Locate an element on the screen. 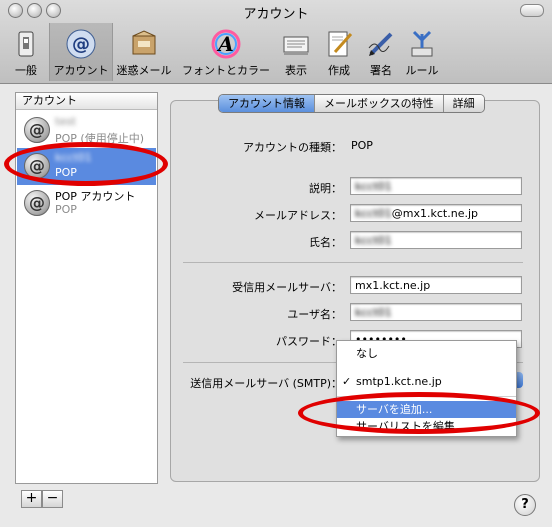 The width and height of the screenshot is (552, 527). incoming-server-field: mx1.kct.ne.jp is located at coordinates (436, 285).